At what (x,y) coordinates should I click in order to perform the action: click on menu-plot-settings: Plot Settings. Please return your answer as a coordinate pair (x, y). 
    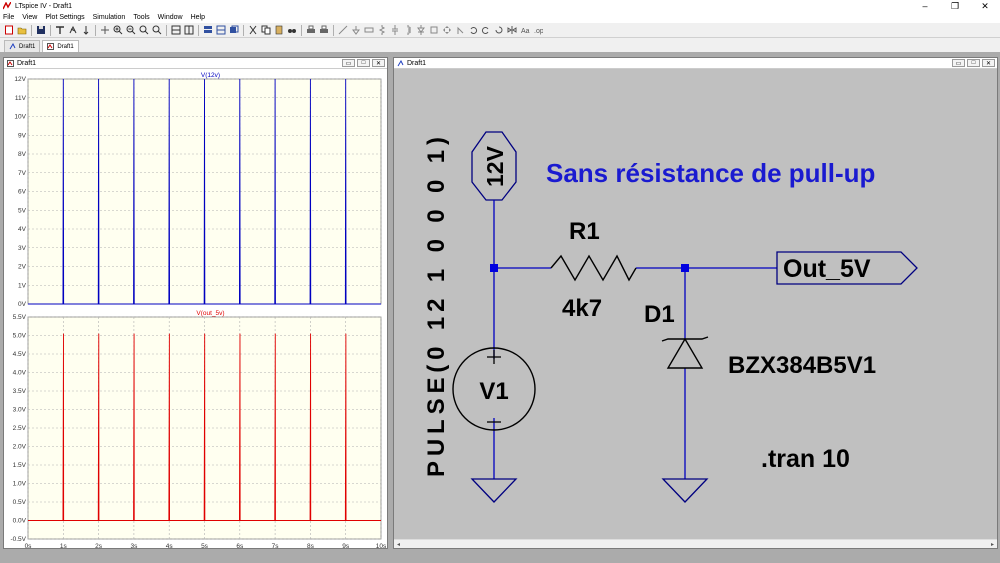
    Looking at the image, I should click on (64, 17).